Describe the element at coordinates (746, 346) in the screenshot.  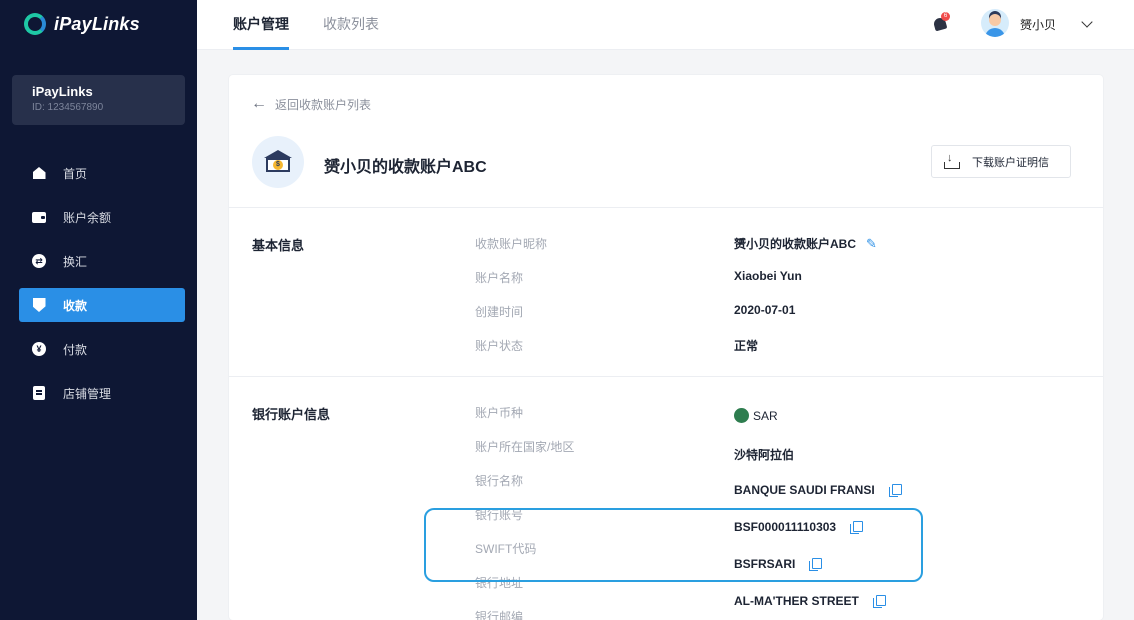
I see `field-value-status: 正常` at that location.